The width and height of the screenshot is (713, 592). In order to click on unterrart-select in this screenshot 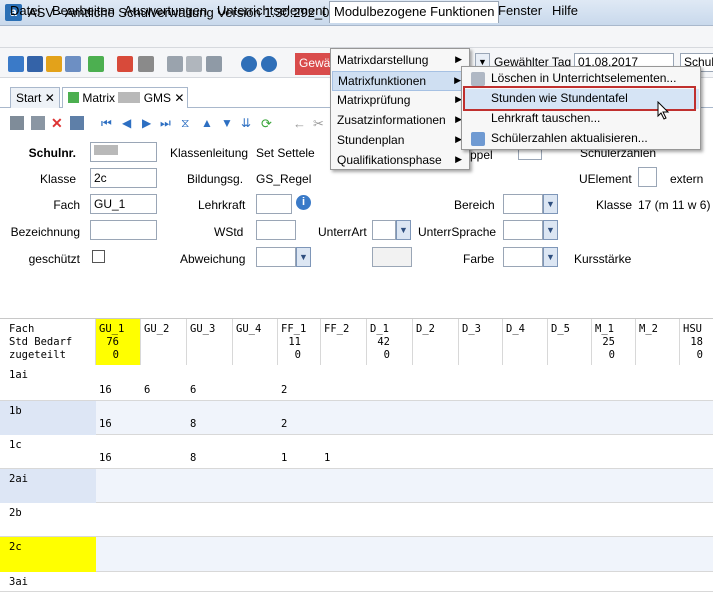, I will do `click(384, 230)`.